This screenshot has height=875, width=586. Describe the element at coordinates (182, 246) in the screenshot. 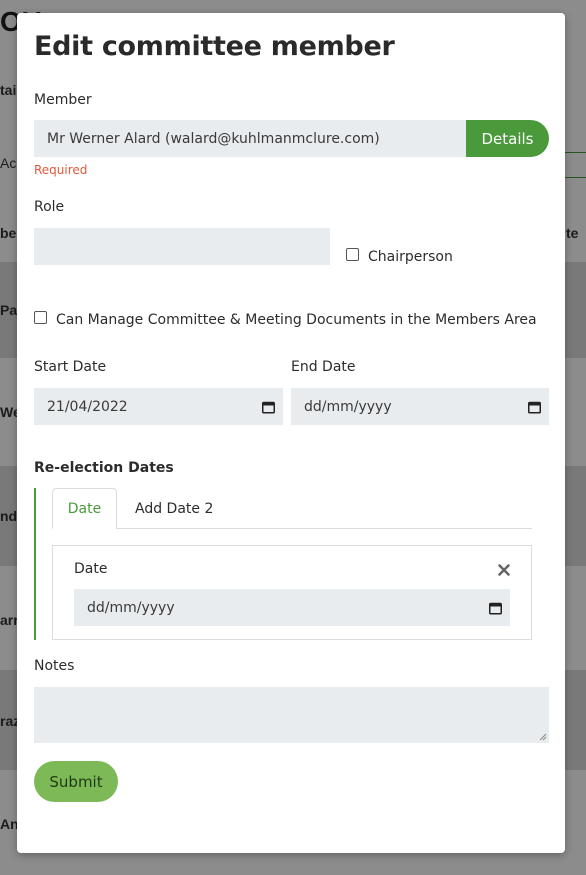

I see `role-input` at that location.